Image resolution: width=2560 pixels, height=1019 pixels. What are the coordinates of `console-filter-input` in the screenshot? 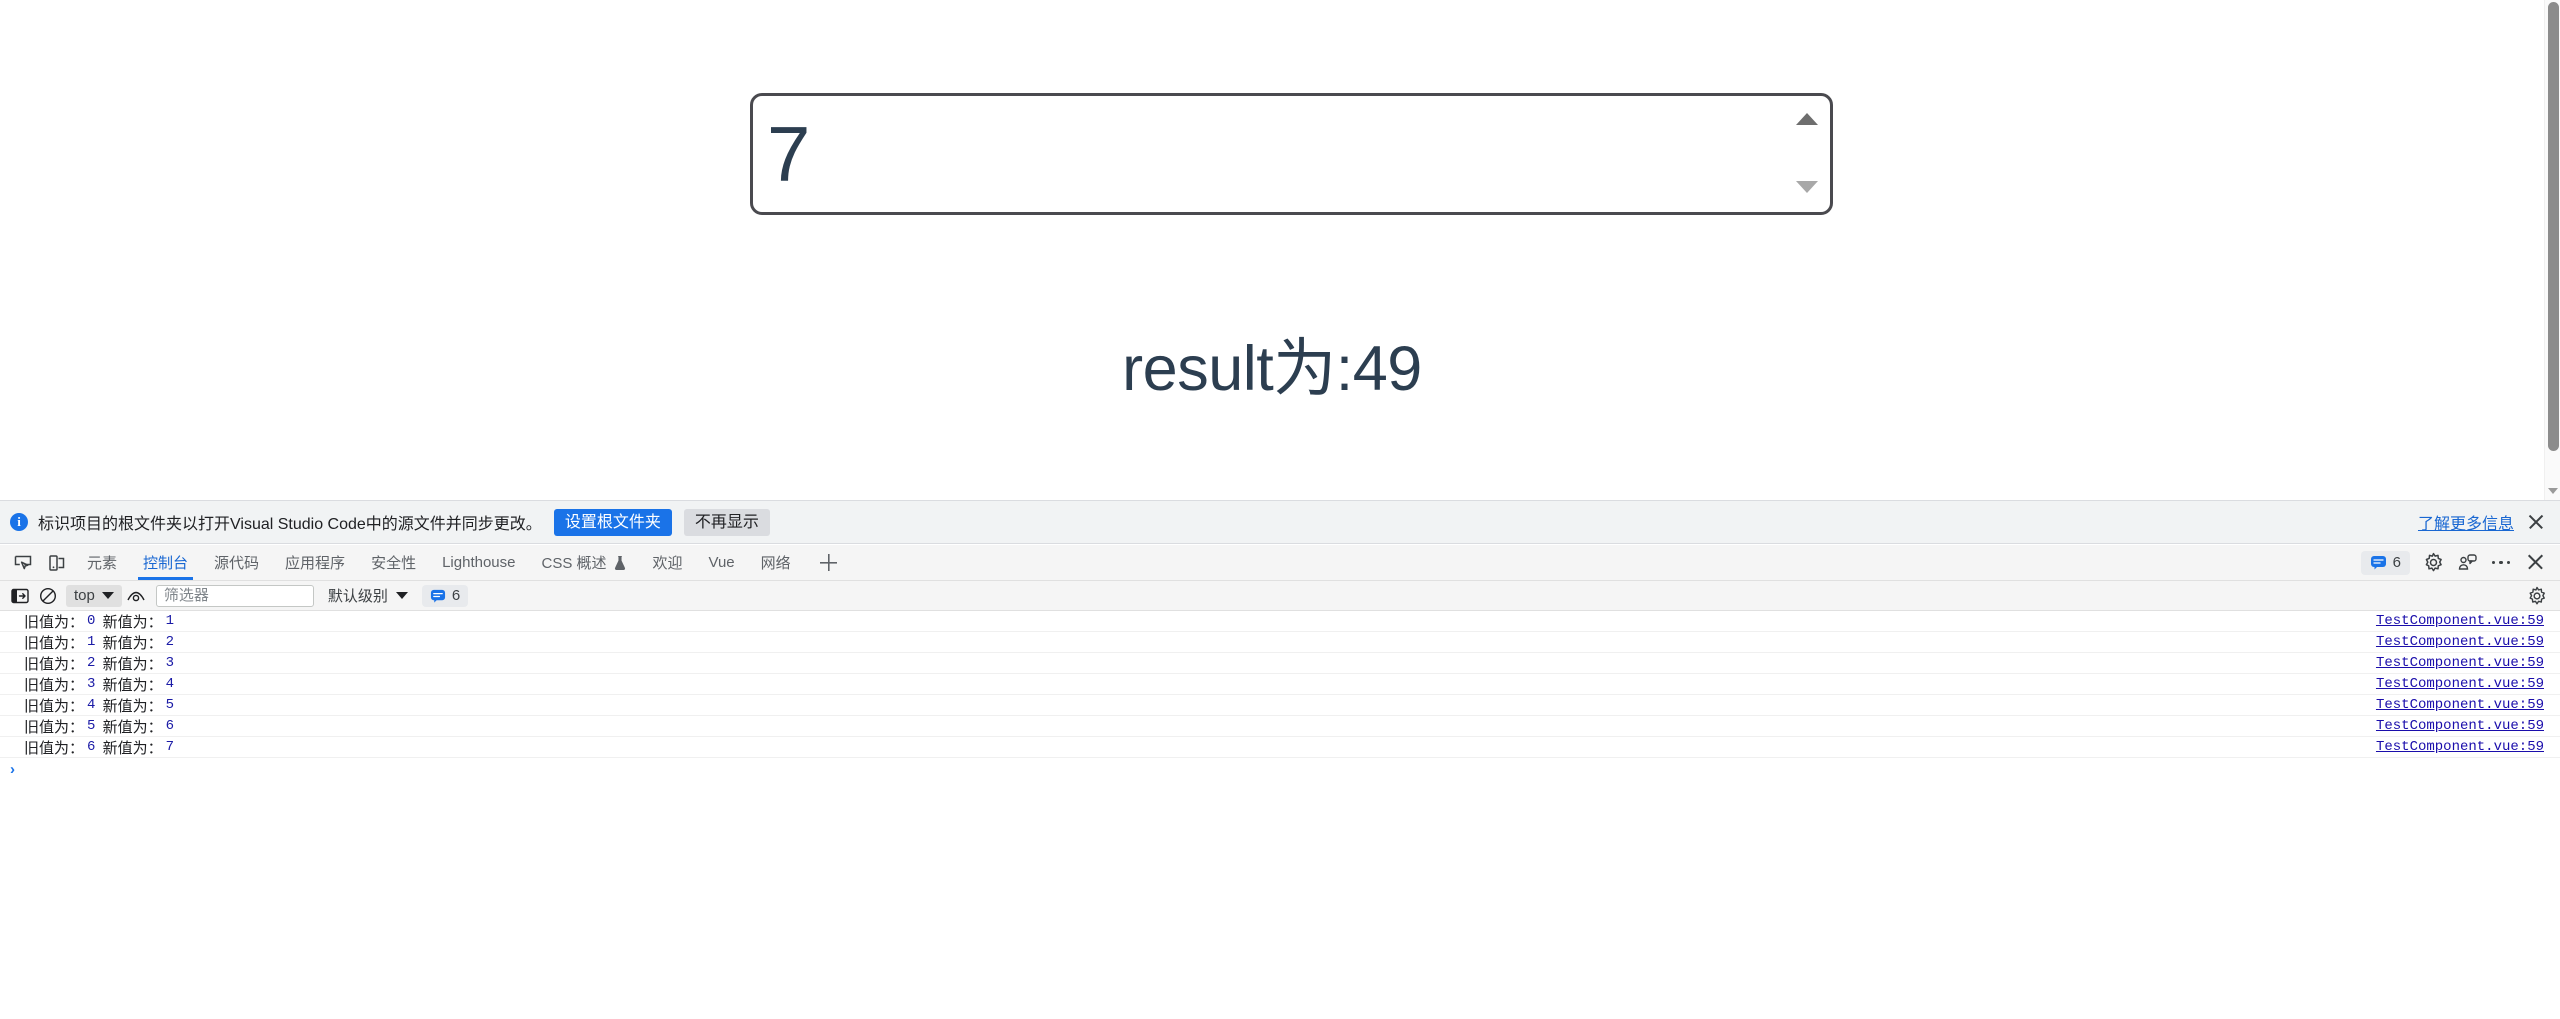 It's located at (234, 595).